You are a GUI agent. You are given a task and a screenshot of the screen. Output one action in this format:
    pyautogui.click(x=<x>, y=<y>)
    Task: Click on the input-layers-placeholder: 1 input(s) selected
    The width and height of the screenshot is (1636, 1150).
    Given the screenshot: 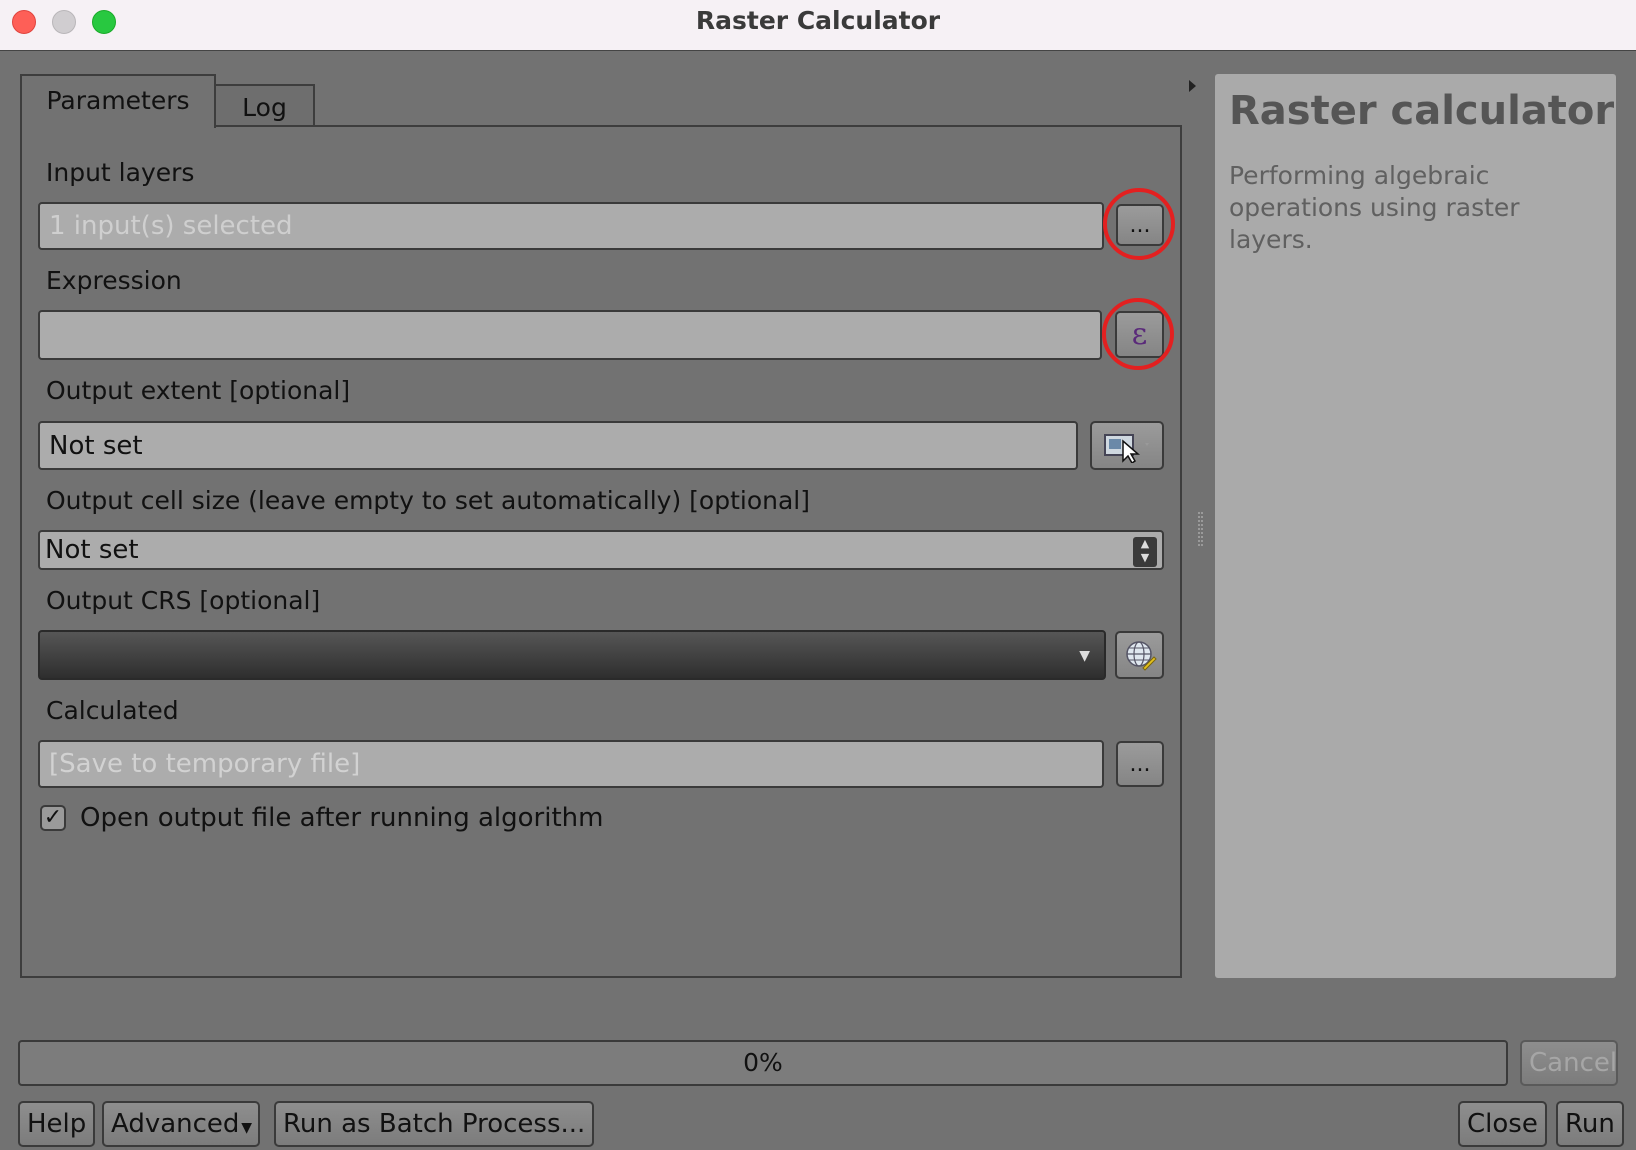 What is the action you would take?
    pyautogui.click(x=171, y=226)
    